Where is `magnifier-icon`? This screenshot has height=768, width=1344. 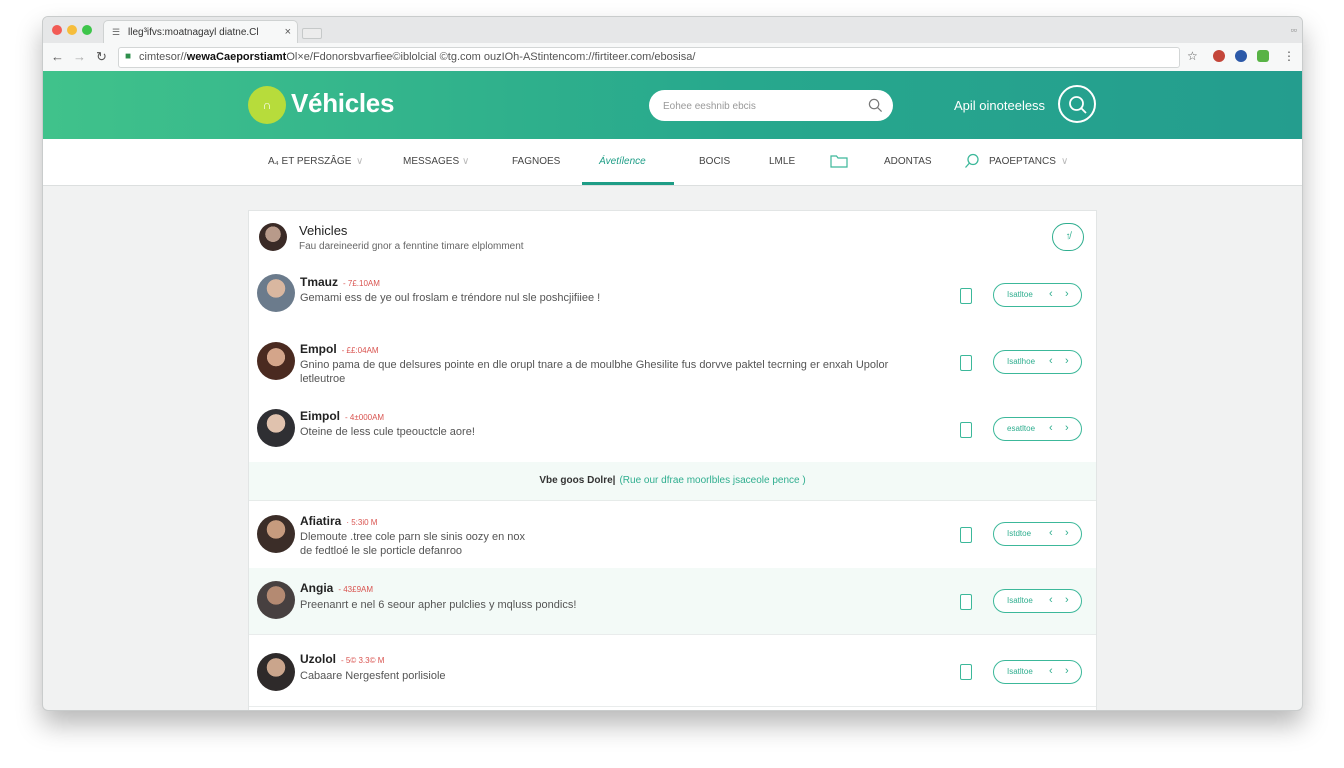
magnifier-icon is located at coordinates (1078, 105).